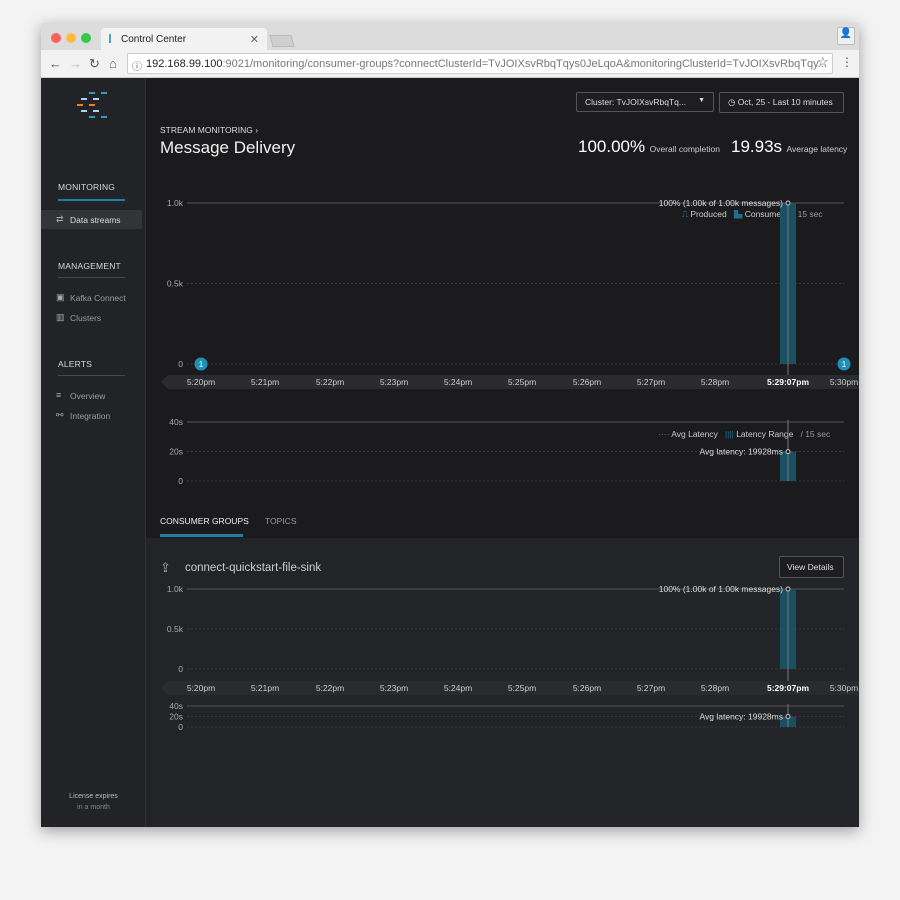 This screenshot has width=900, height=900. Describe the element at coordinates (93, 807) in the screenshot. I see `license-line: in a month` at that location.